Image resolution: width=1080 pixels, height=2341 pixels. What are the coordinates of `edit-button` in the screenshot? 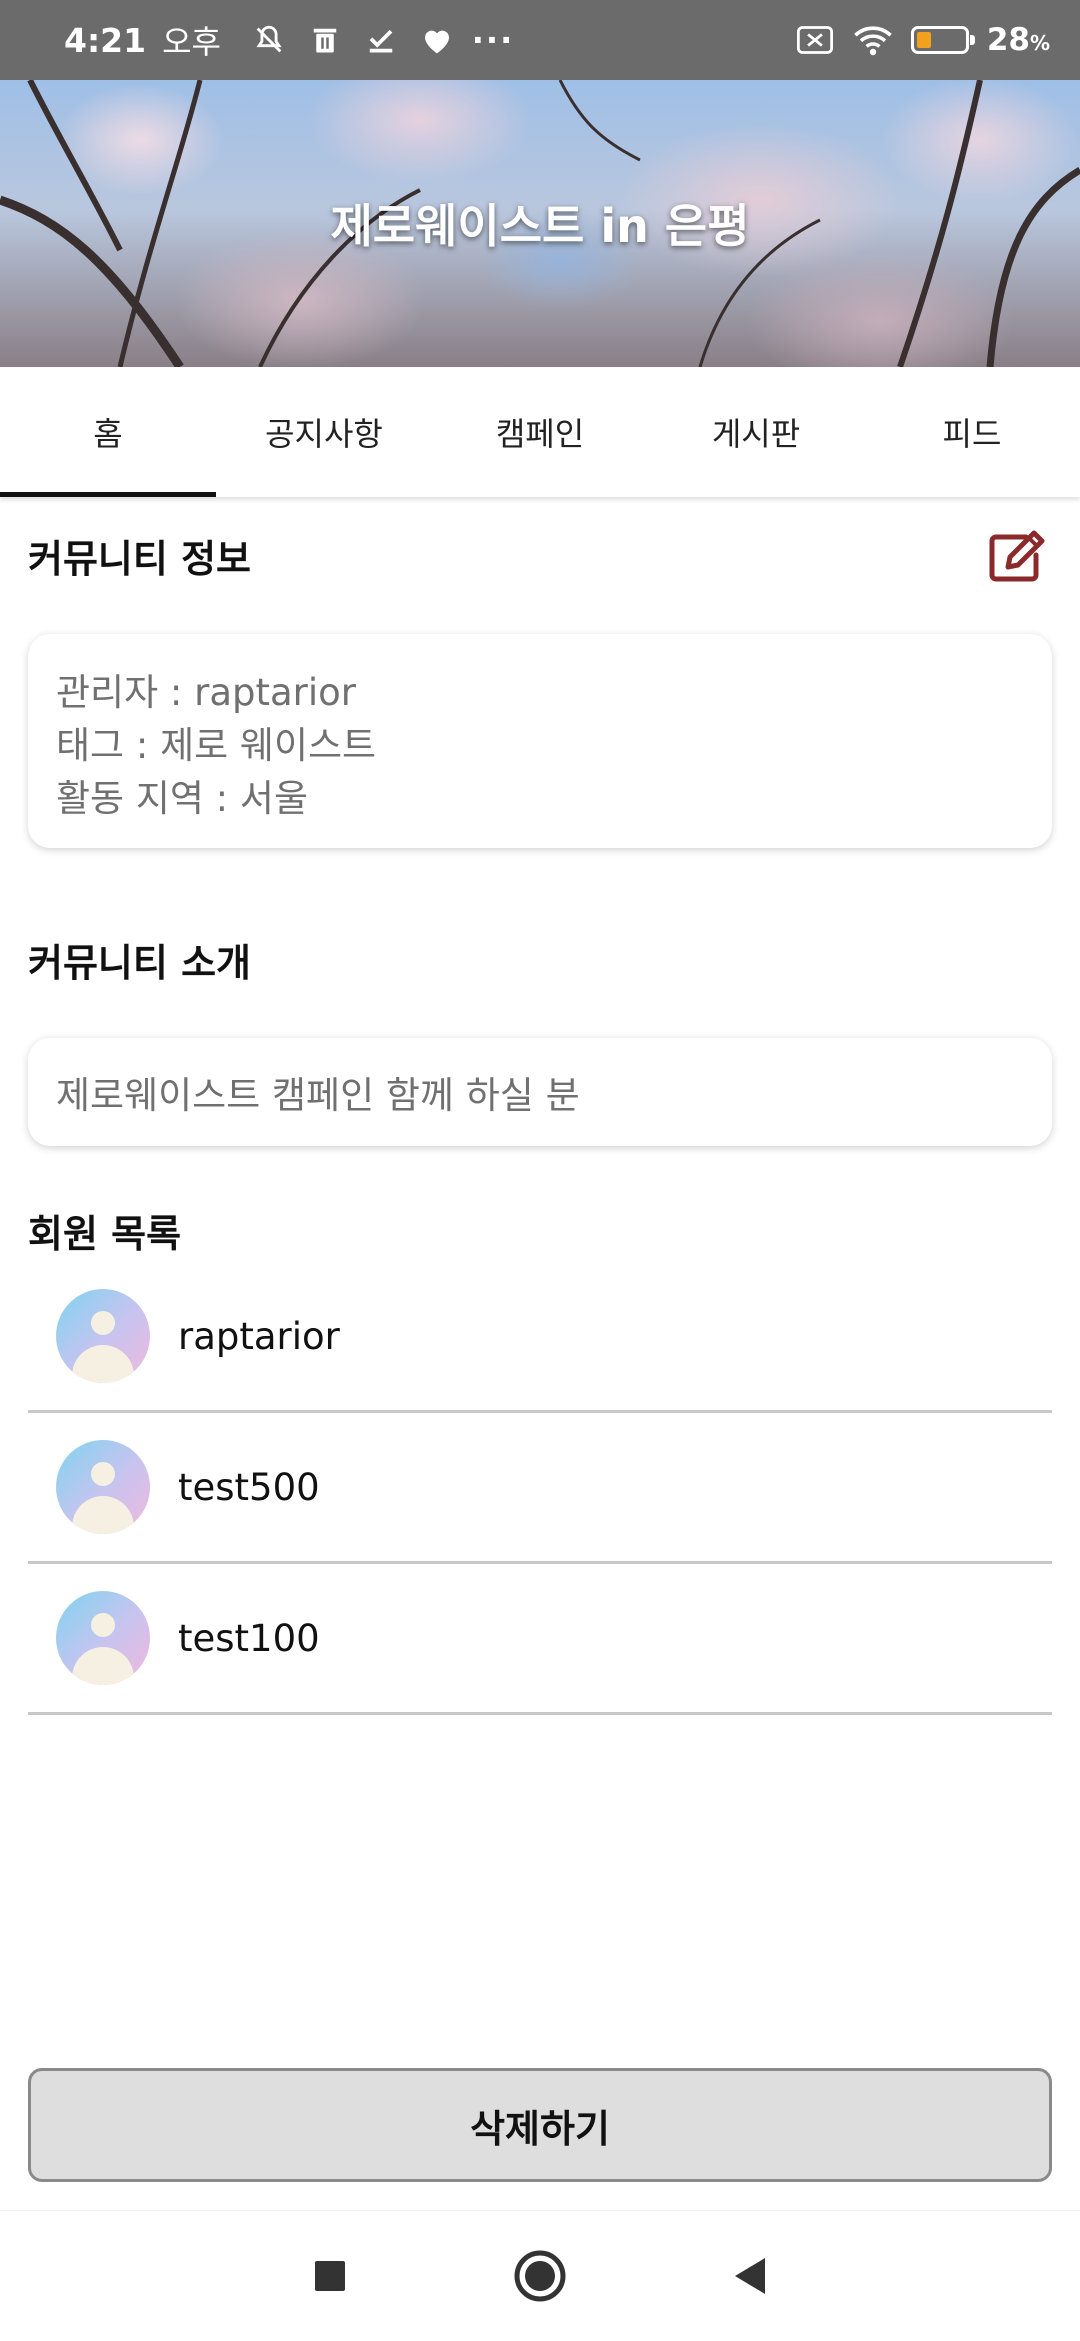 It's located at (1017, 556).